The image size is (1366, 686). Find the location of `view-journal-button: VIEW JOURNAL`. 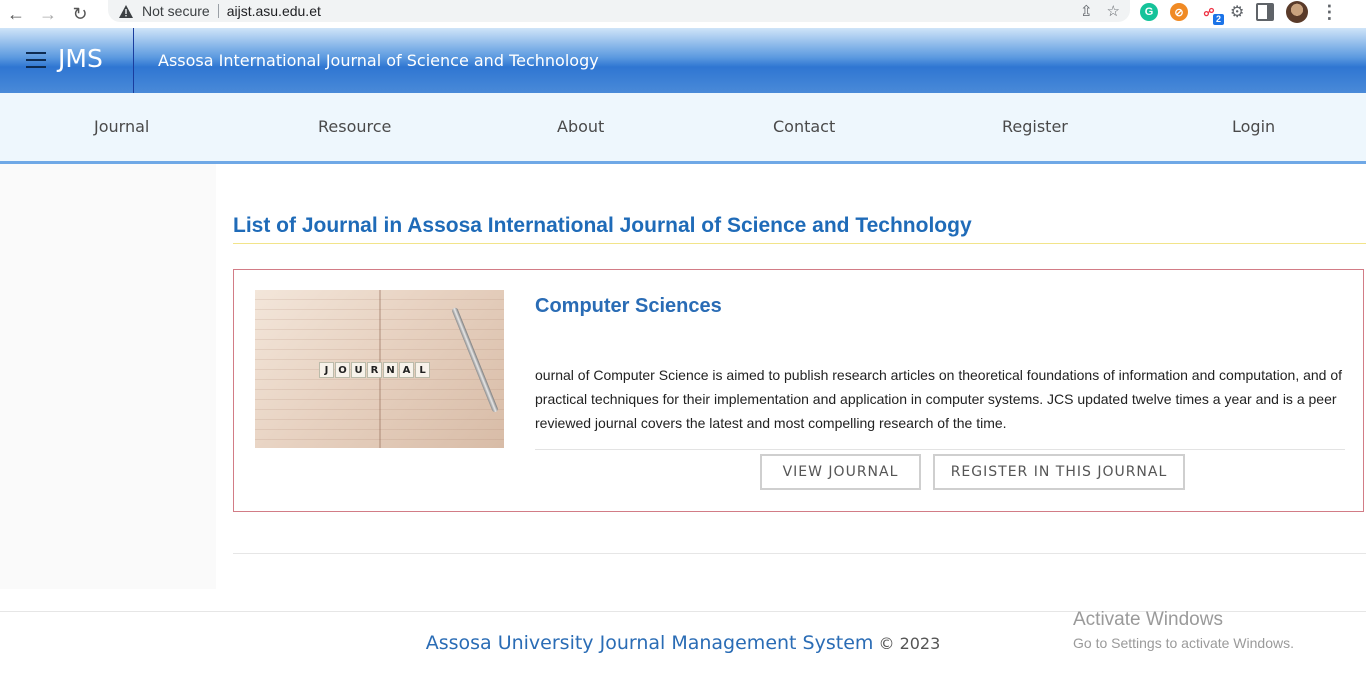

view-journal-button: VIEW JOURNAL is located at coordinates (840, 472).